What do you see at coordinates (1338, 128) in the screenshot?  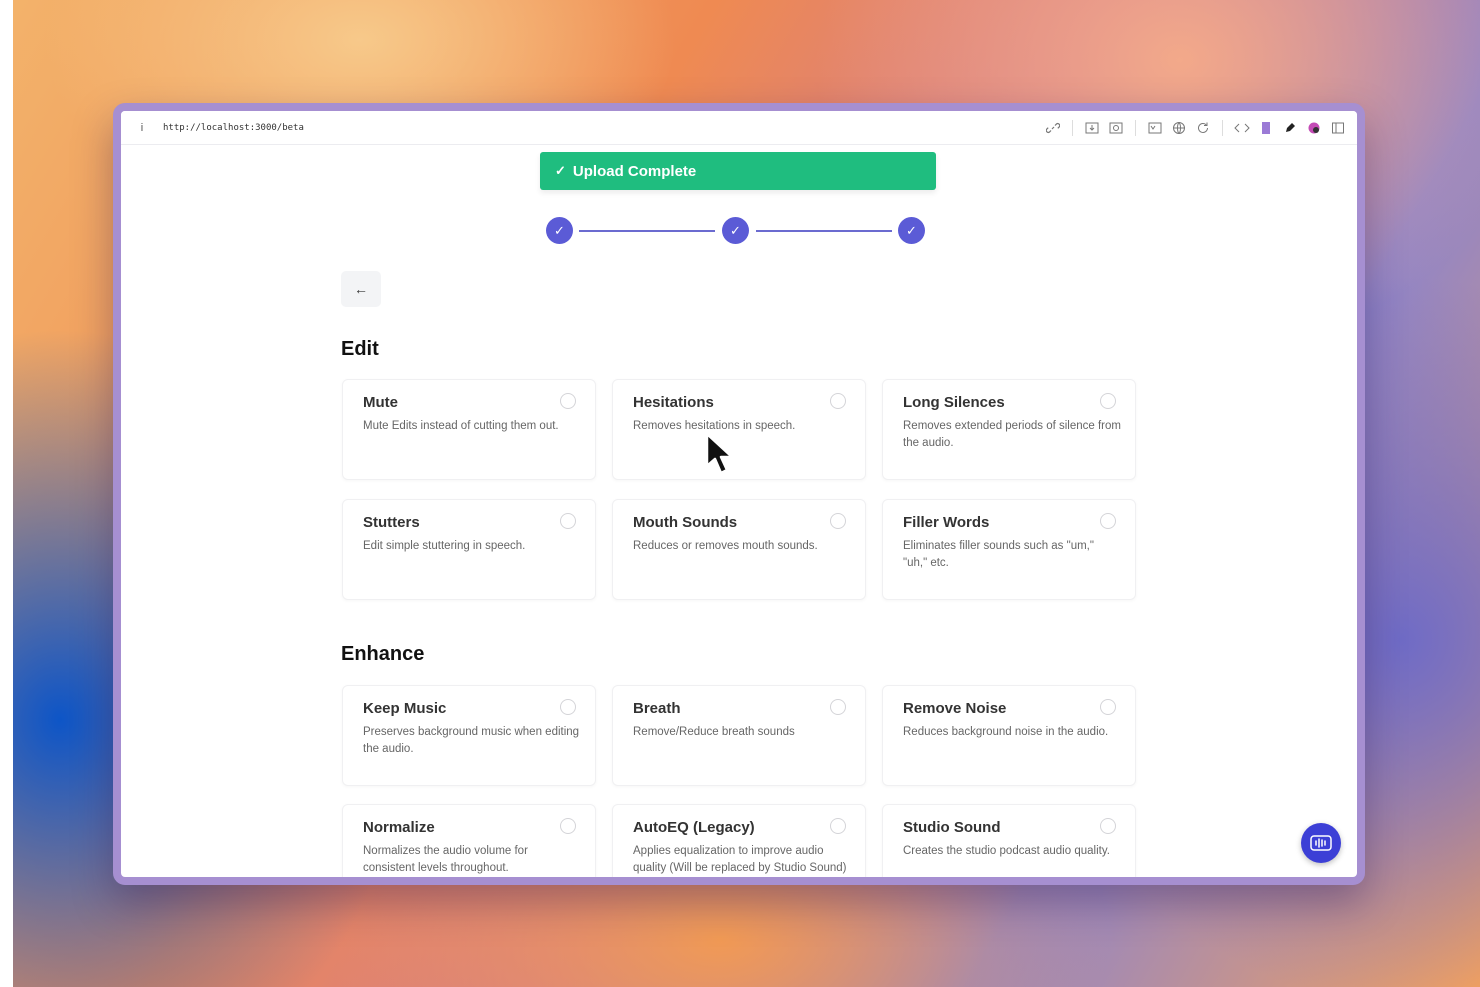 I see `sidebar-icon` at bounding box center [1338, 128].